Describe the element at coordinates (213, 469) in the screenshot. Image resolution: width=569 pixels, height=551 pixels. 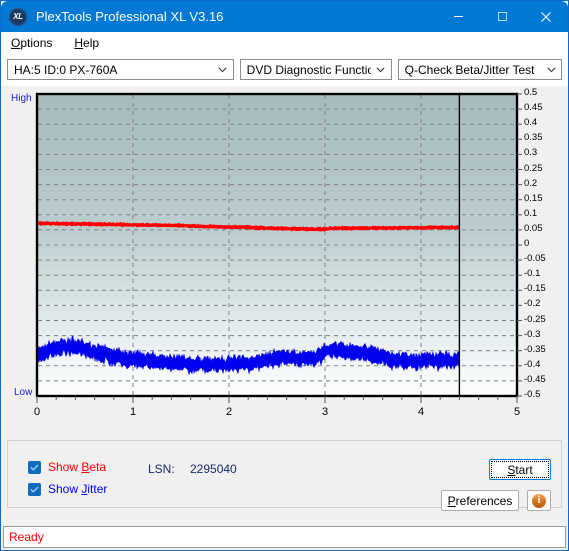
I see `lsn-value: 2295040` at that location.